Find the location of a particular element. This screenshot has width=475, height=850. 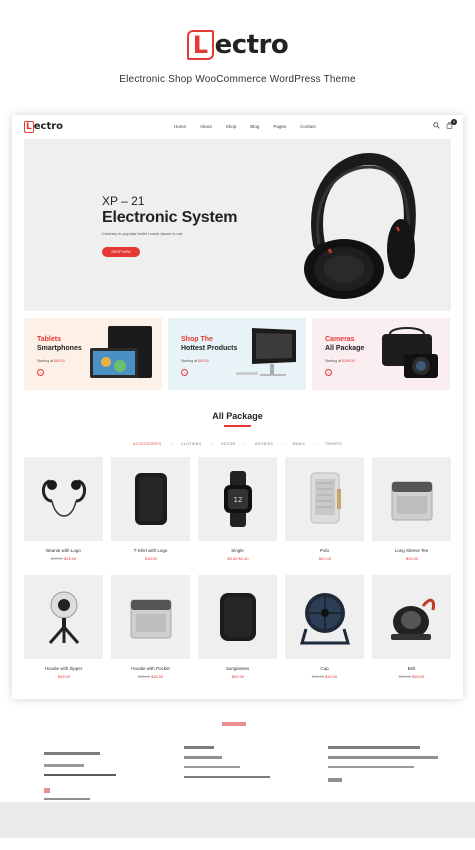

site-logo-text: ectro is located at coordinates (48, 126).